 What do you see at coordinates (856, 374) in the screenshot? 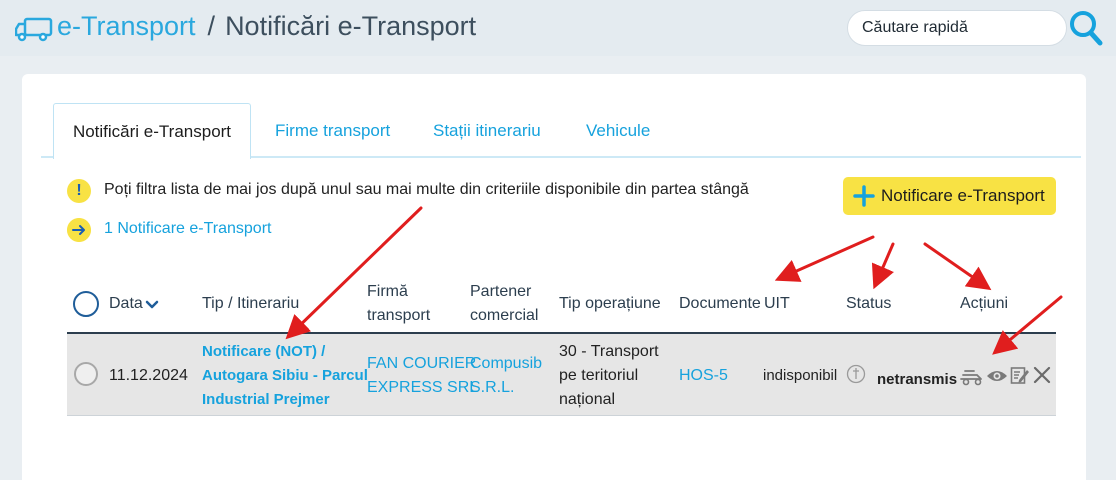
I see `timer-icon` at bounding box center [856, 374].